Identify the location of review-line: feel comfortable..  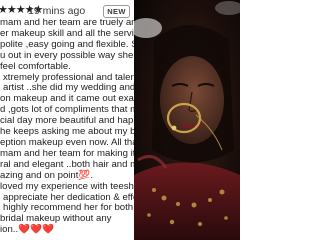
(35, 66).